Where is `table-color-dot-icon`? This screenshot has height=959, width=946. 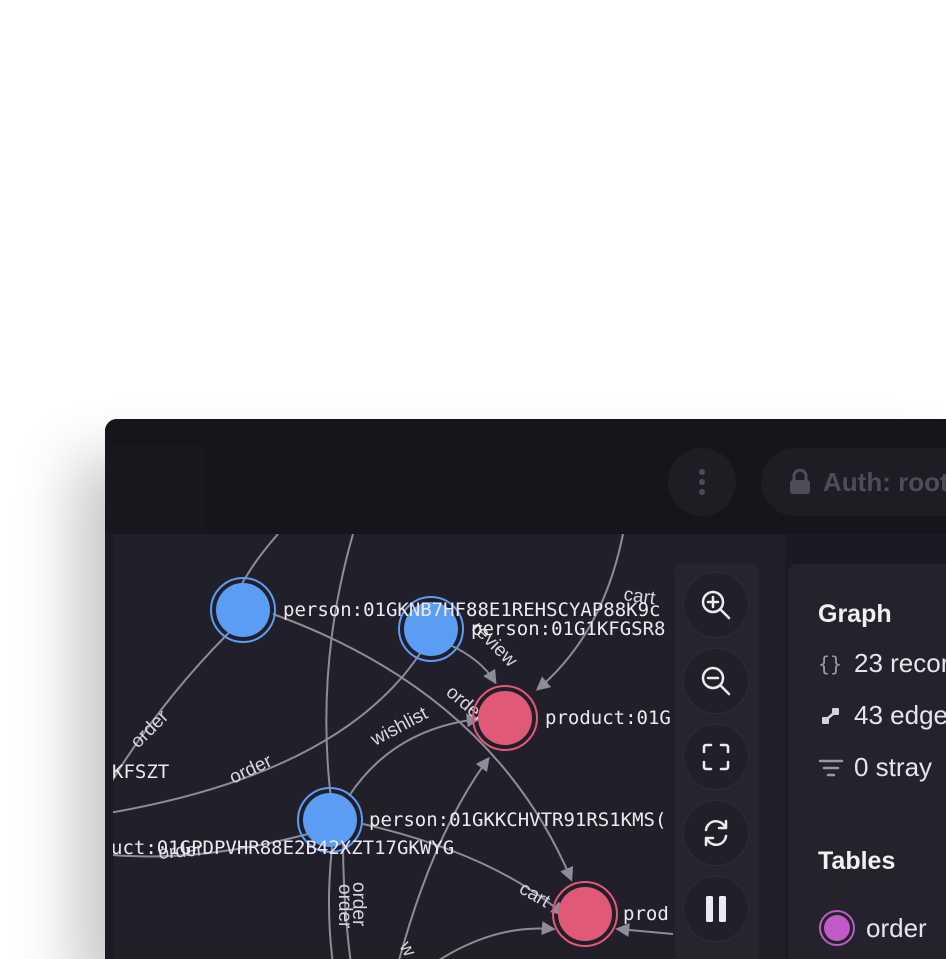 table-color-dot-icon is located at coordinates (837, 928).